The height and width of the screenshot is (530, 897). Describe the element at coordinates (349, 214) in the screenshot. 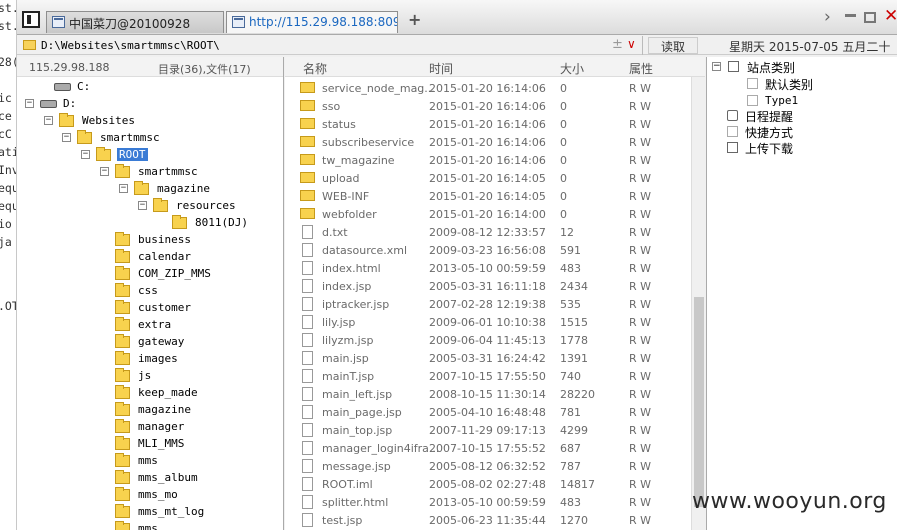

I see `file-name: webfolder` at that location.